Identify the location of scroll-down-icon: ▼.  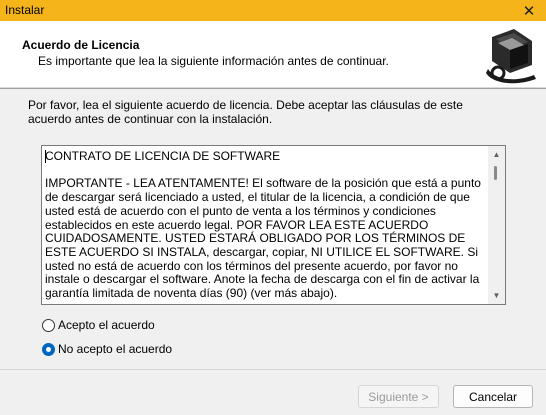
(496, 295).